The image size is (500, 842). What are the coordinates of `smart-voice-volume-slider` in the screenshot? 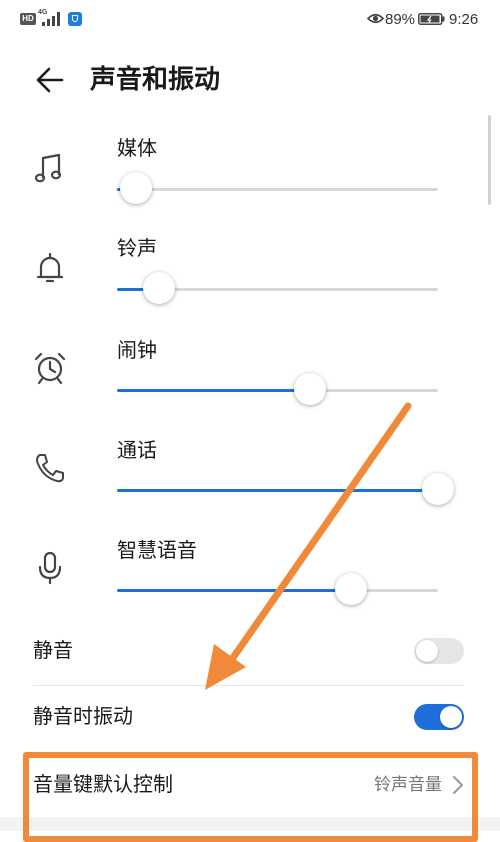 It's located at (277, 589).